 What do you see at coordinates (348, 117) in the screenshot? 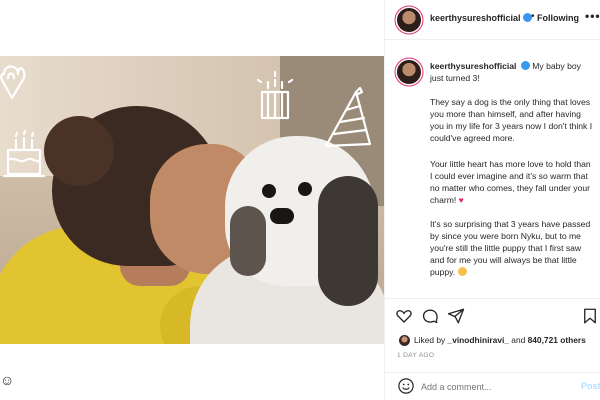
I see `party-hat-doodle-icon` at bounding box center [348, 117].